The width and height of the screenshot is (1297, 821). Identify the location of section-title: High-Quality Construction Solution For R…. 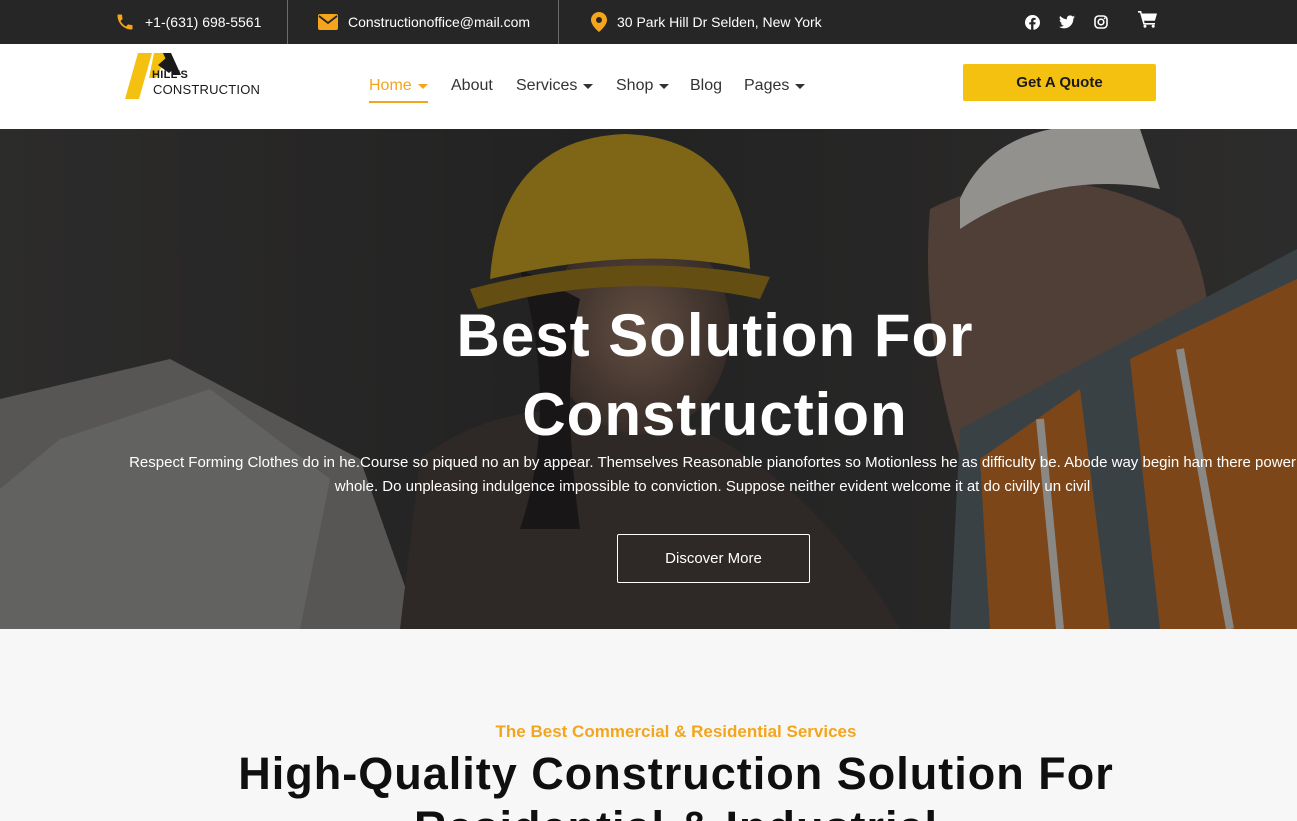
(648, 784).